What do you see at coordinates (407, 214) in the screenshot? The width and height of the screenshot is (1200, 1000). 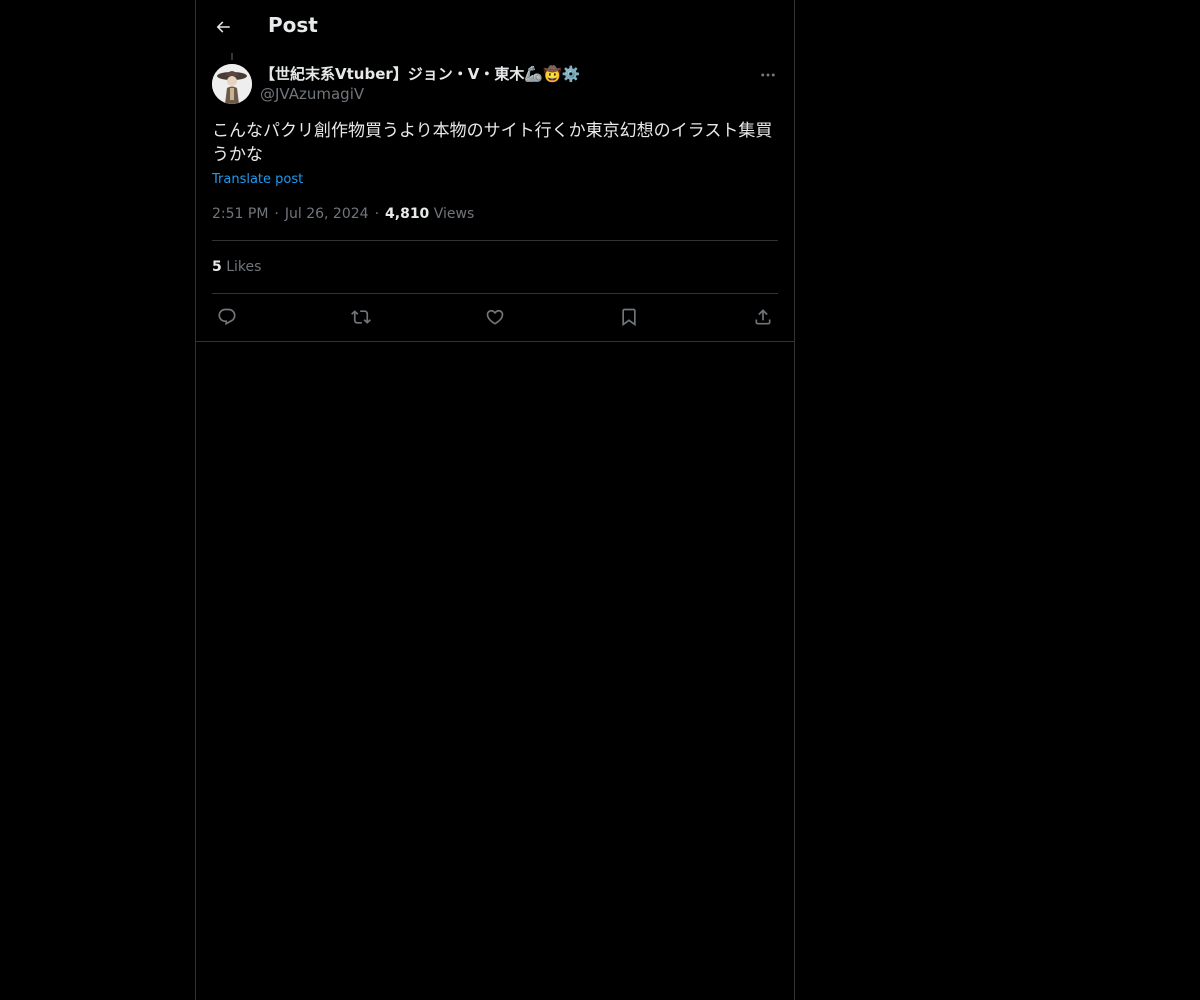 I see `views-count: 4,810` at bounding box center [407, 214].